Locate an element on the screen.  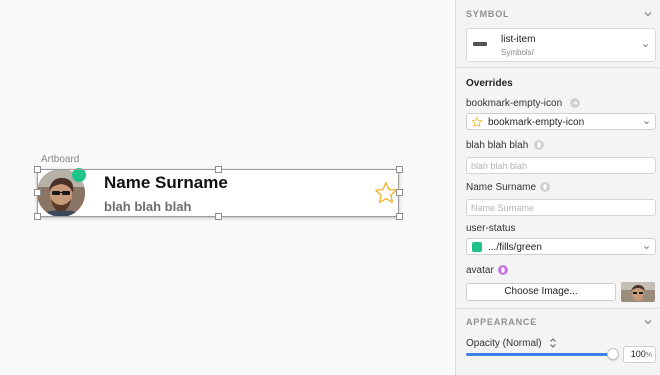
opacity-slider-knob is located at coordinates (613, 354).